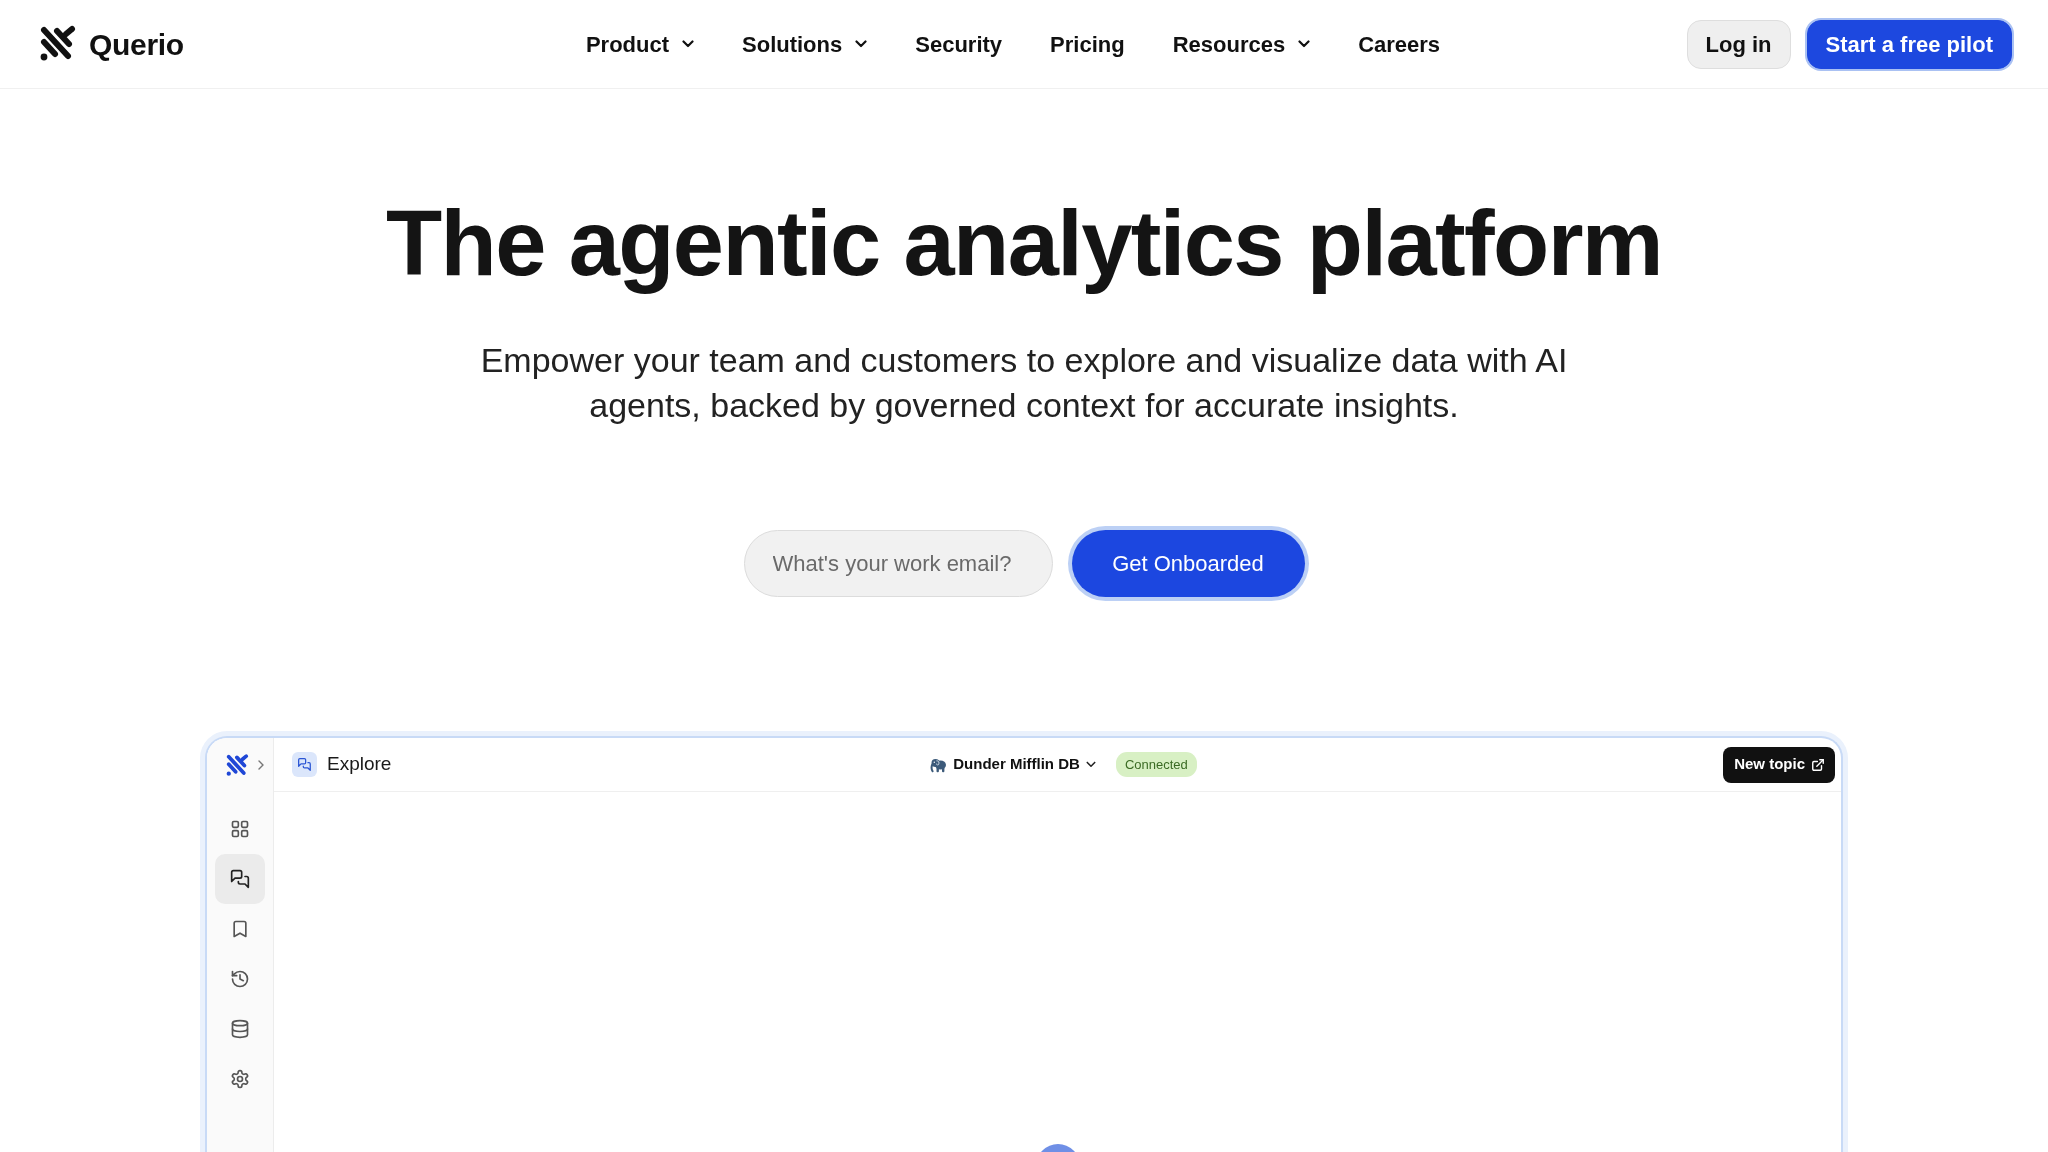 The height and width of the screenshot is (1152, 2048). What do you see at coordinates (237, 765) in the screenshot?
I see `app-logo-icon` at bounding box center [237, 765].